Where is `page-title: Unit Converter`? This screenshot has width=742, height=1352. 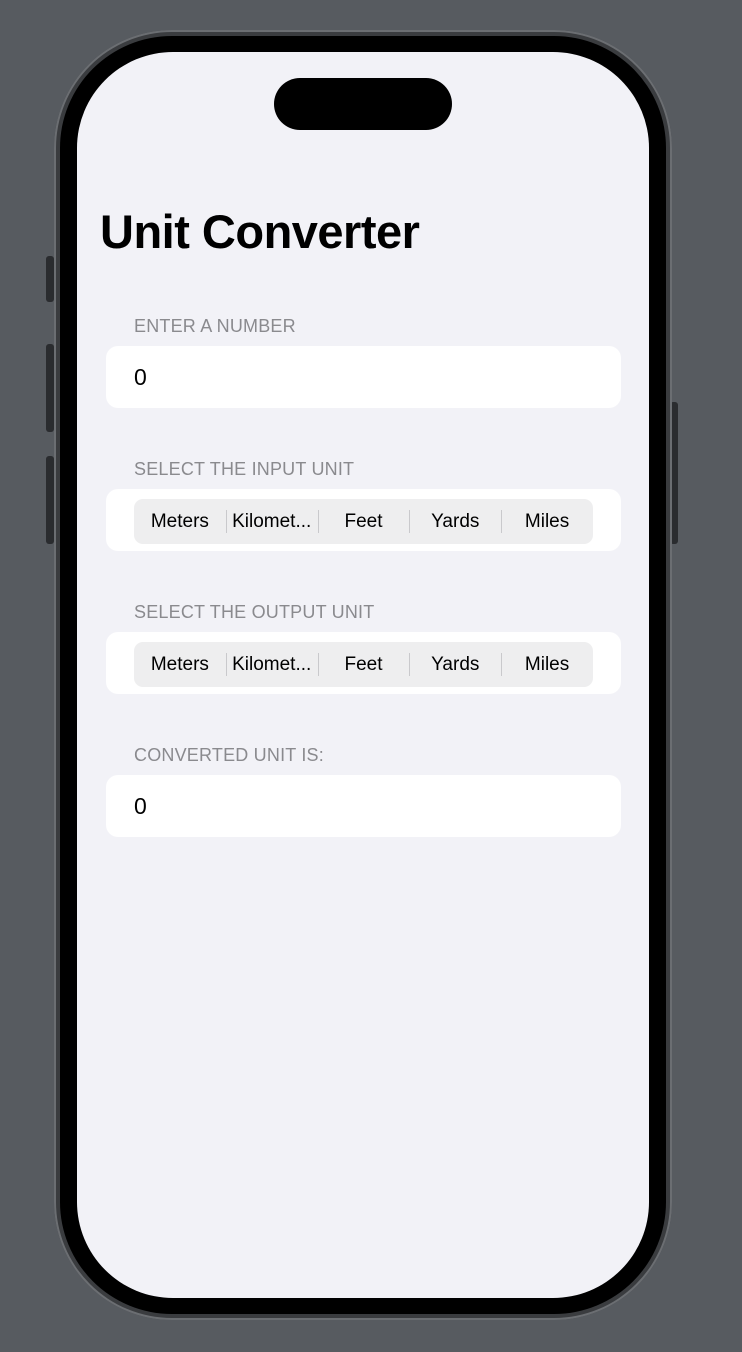 page-title: Unit Converter is located at coordinates (260, 231).